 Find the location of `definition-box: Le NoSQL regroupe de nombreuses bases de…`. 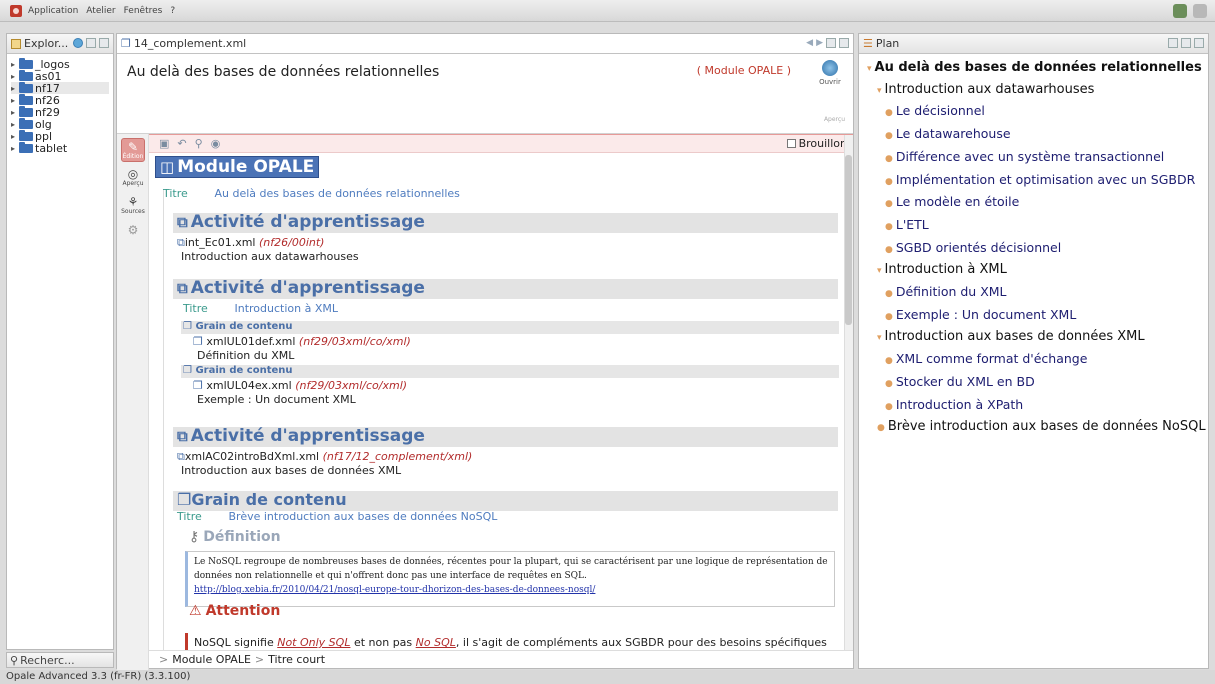

definition-box: Le NoSQL regroupe de nombreuses bases de… is located at coordinates (510, 579).